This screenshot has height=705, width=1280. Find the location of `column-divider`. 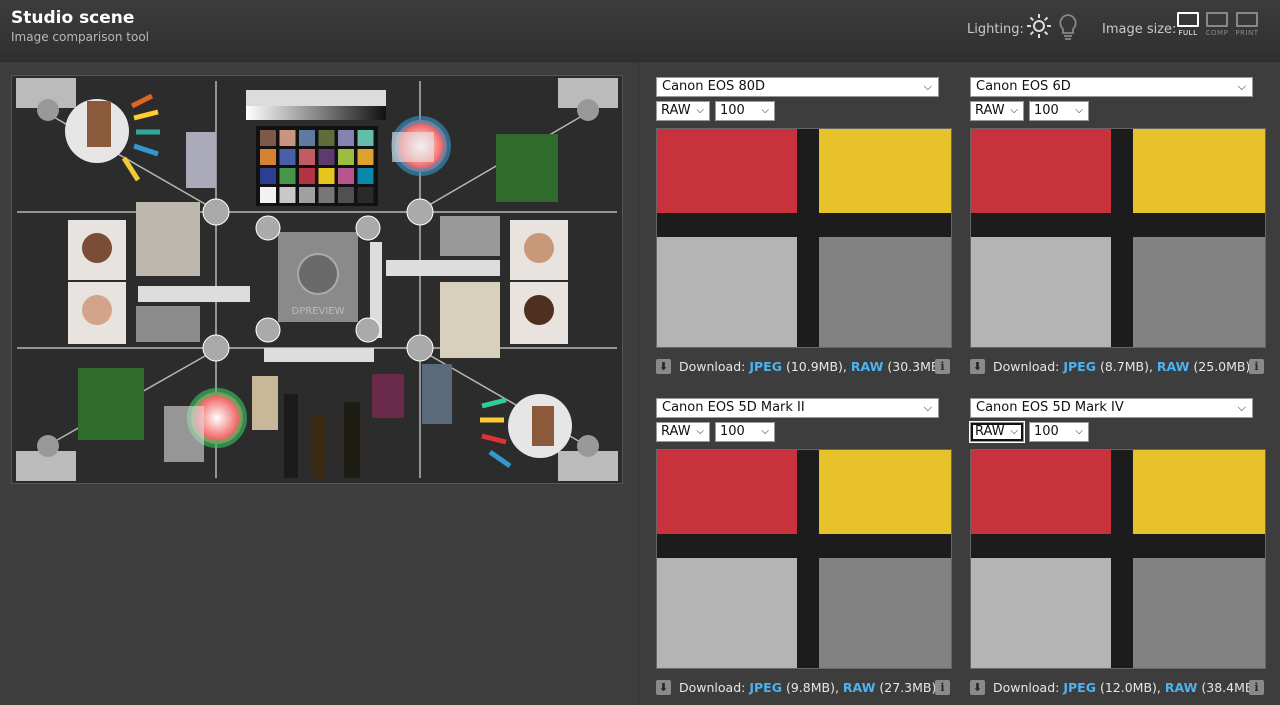

column-divider is located at coordinates (638, 384).